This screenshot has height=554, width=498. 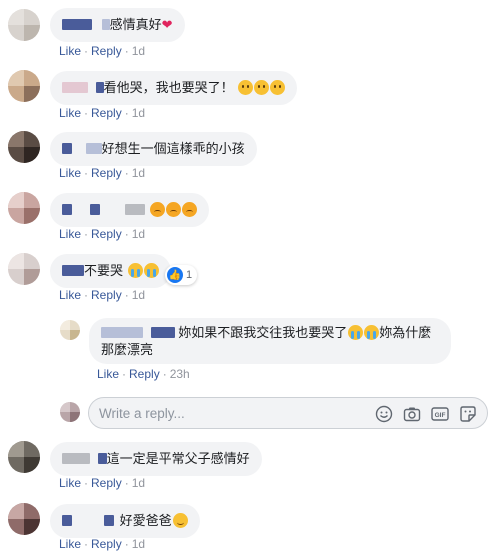 I want to click on reply-text: 妳如果不跟我交往我也要哭了, so click(x=263, y=332).